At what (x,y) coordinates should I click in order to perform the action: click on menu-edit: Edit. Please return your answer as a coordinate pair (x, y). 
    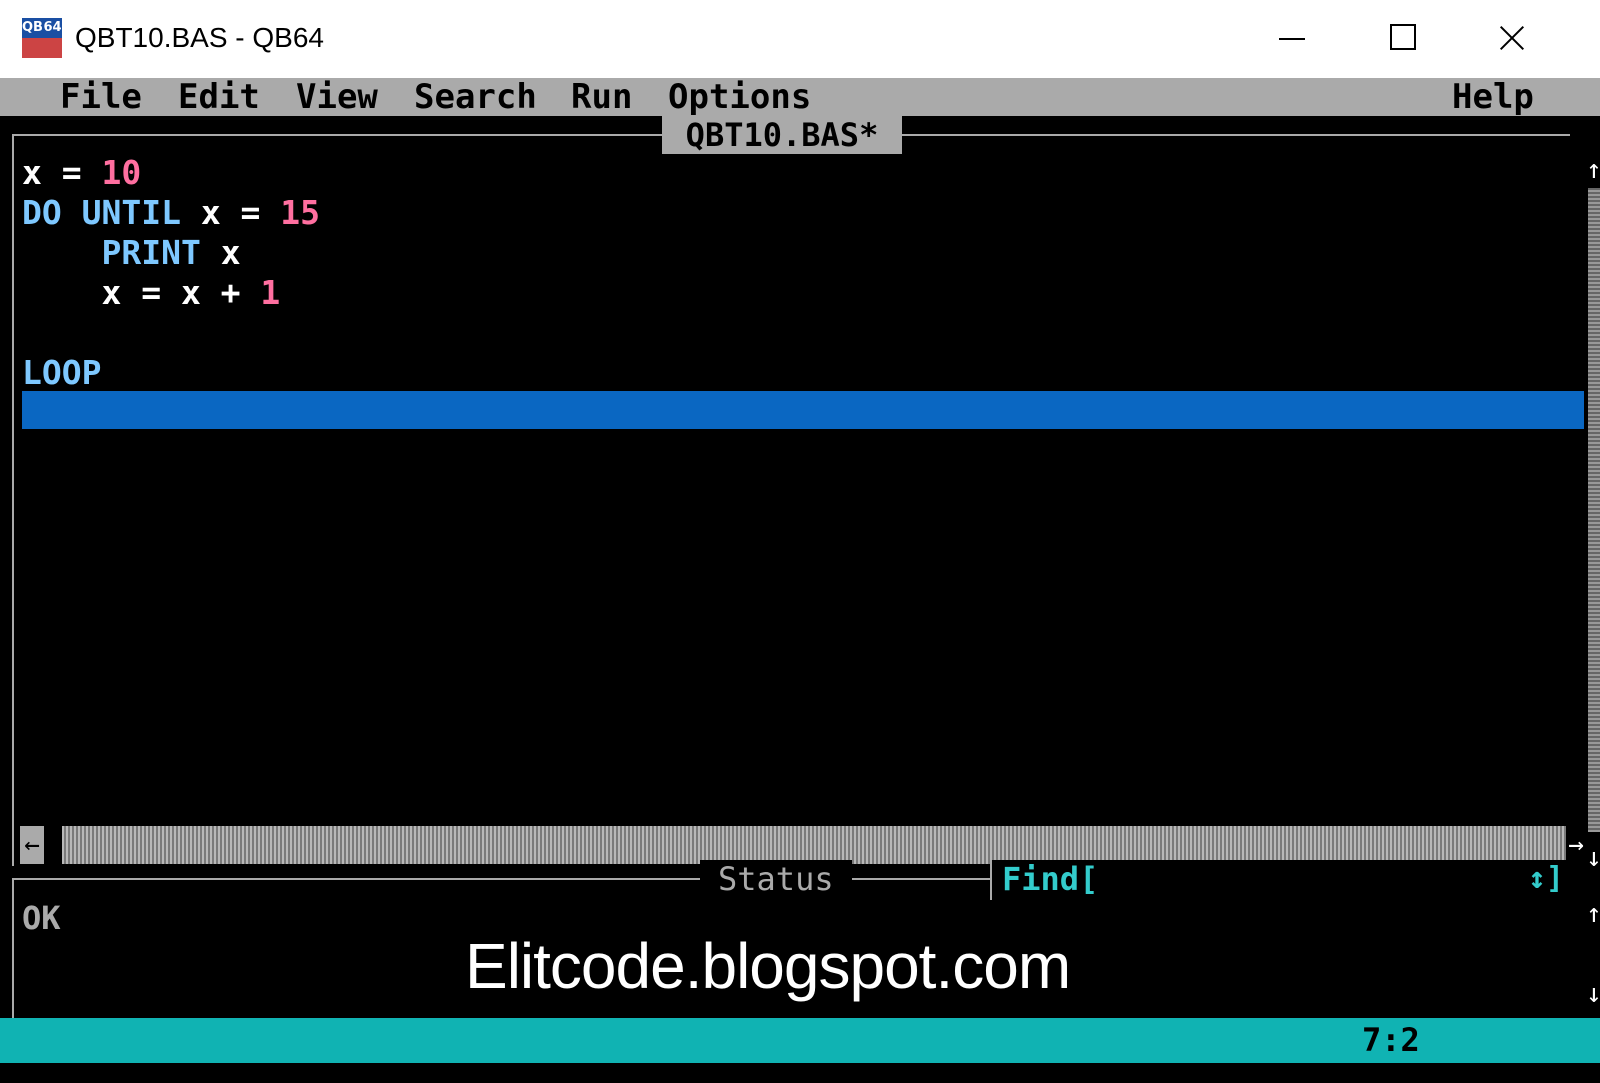
    Looking at the image, I should click on (219, 97).